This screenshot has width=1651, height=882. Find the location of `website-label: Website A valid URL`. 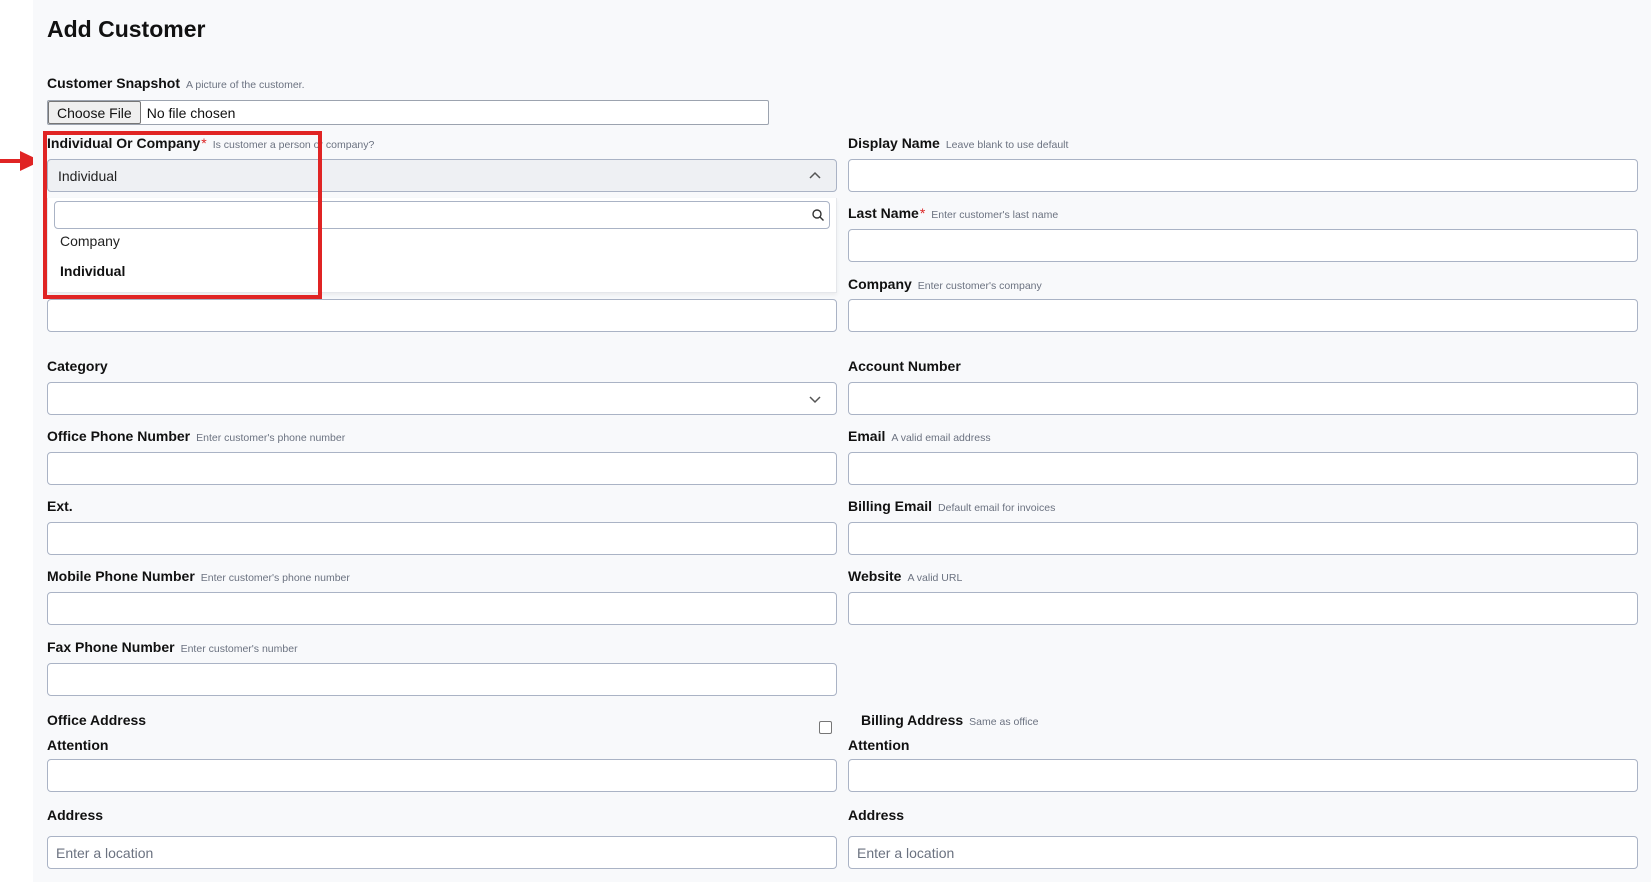

website-label: Website A valid URL is located at coordinates (905, 576).